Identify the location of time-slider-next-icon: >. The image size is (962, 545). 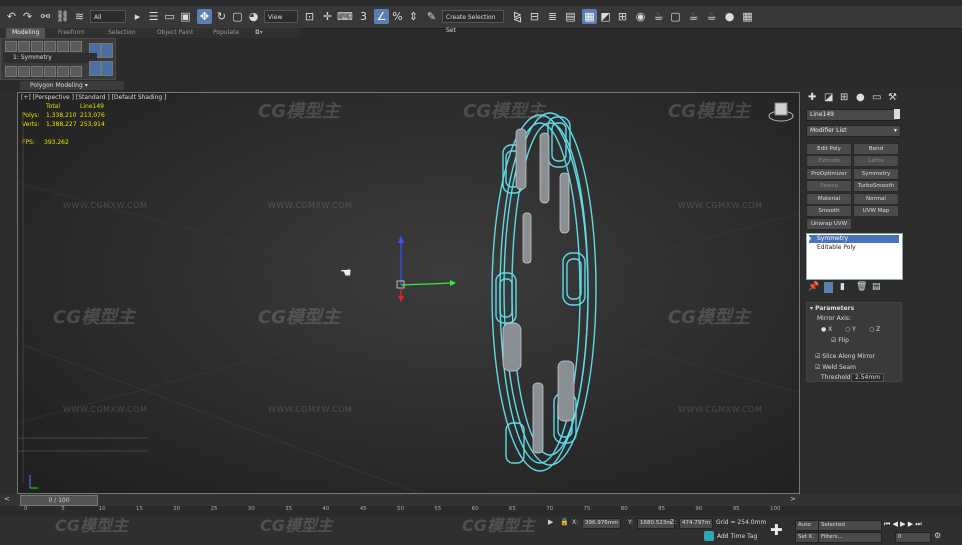
(793, 499).